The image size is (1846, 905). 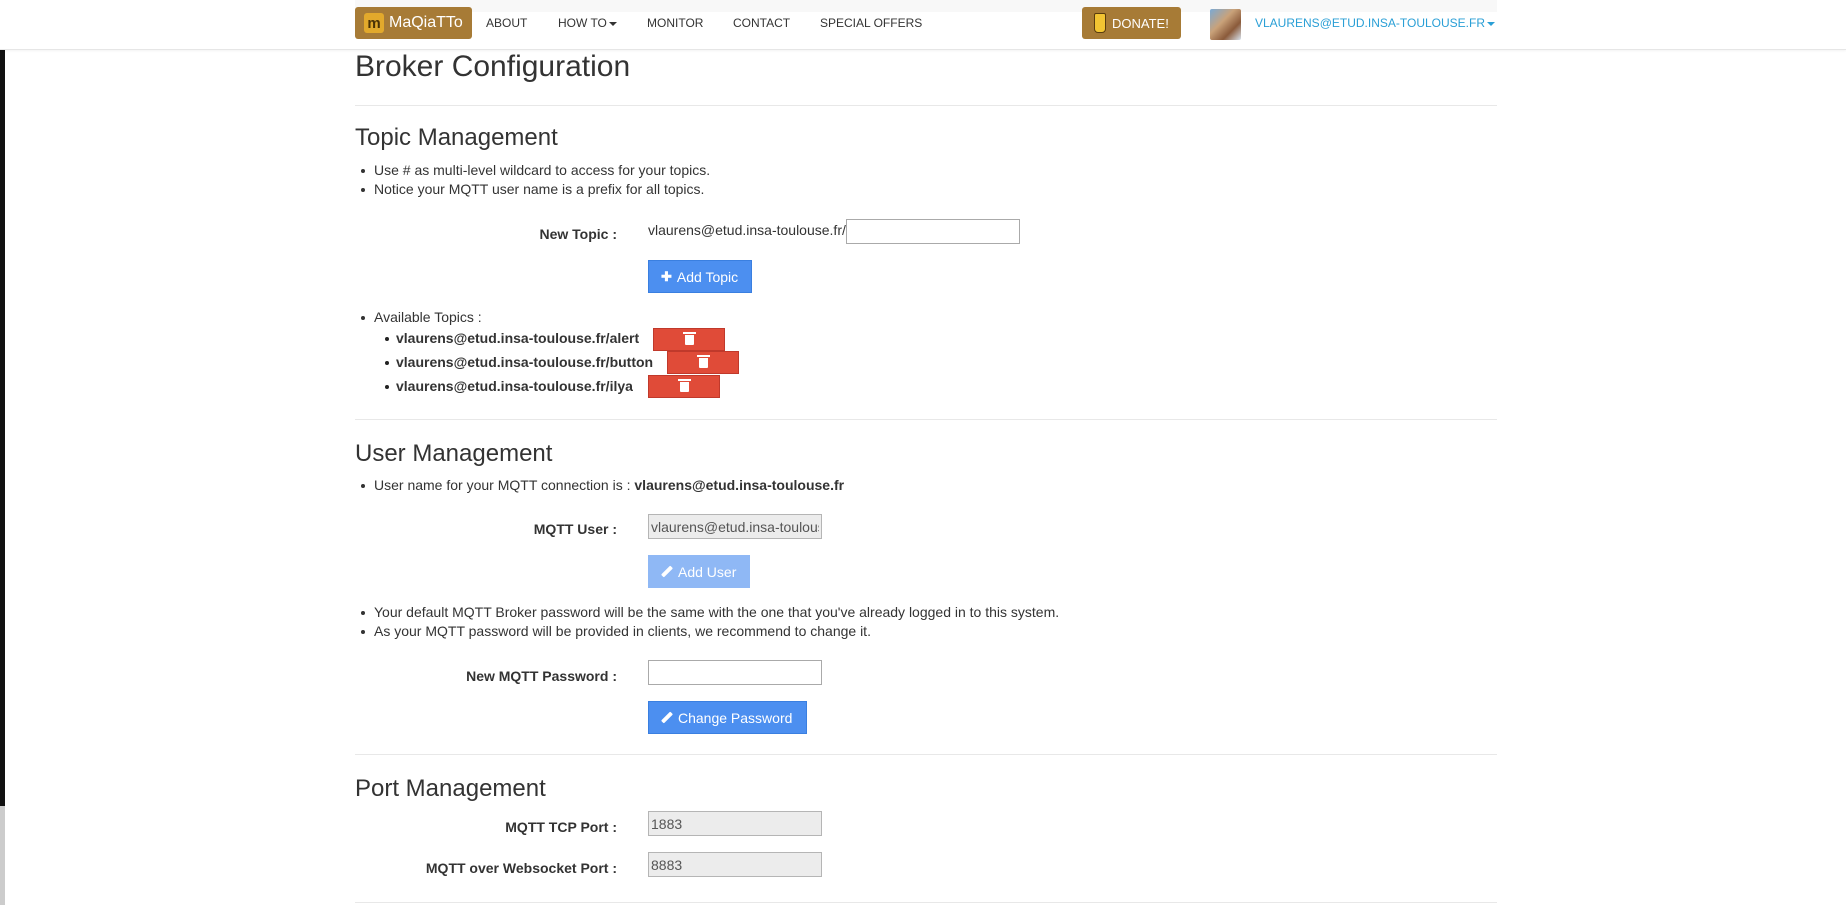 What do you see at coordinates (512, 338) in the screenshot?
I see `topic-item: vlaurens@etud.insa-toulouse.fr/alert` at bounding box center [512, 338].